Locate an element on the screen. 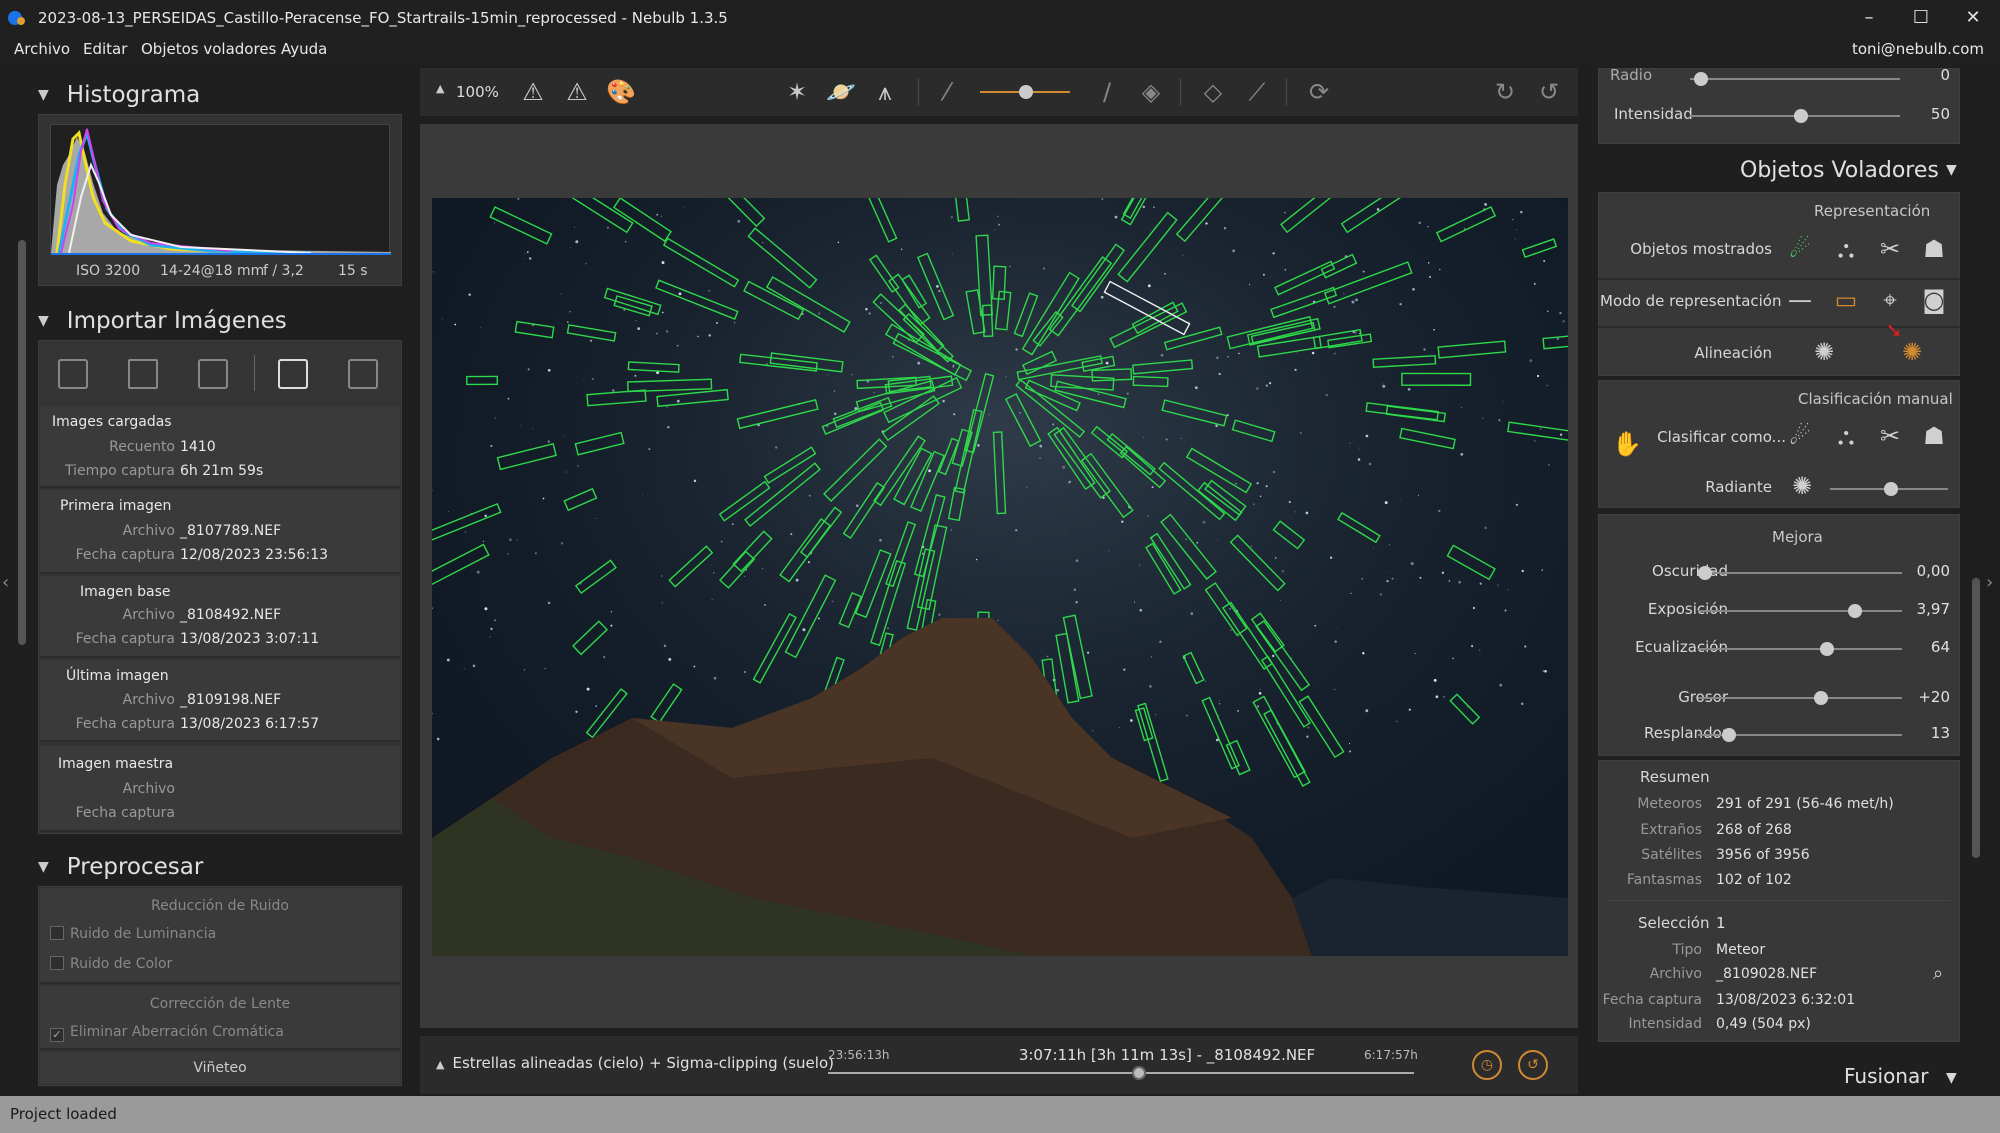 The image size is (2000, 1133). menu-ayuda: Ayuda is located at coordinates (304, 49).